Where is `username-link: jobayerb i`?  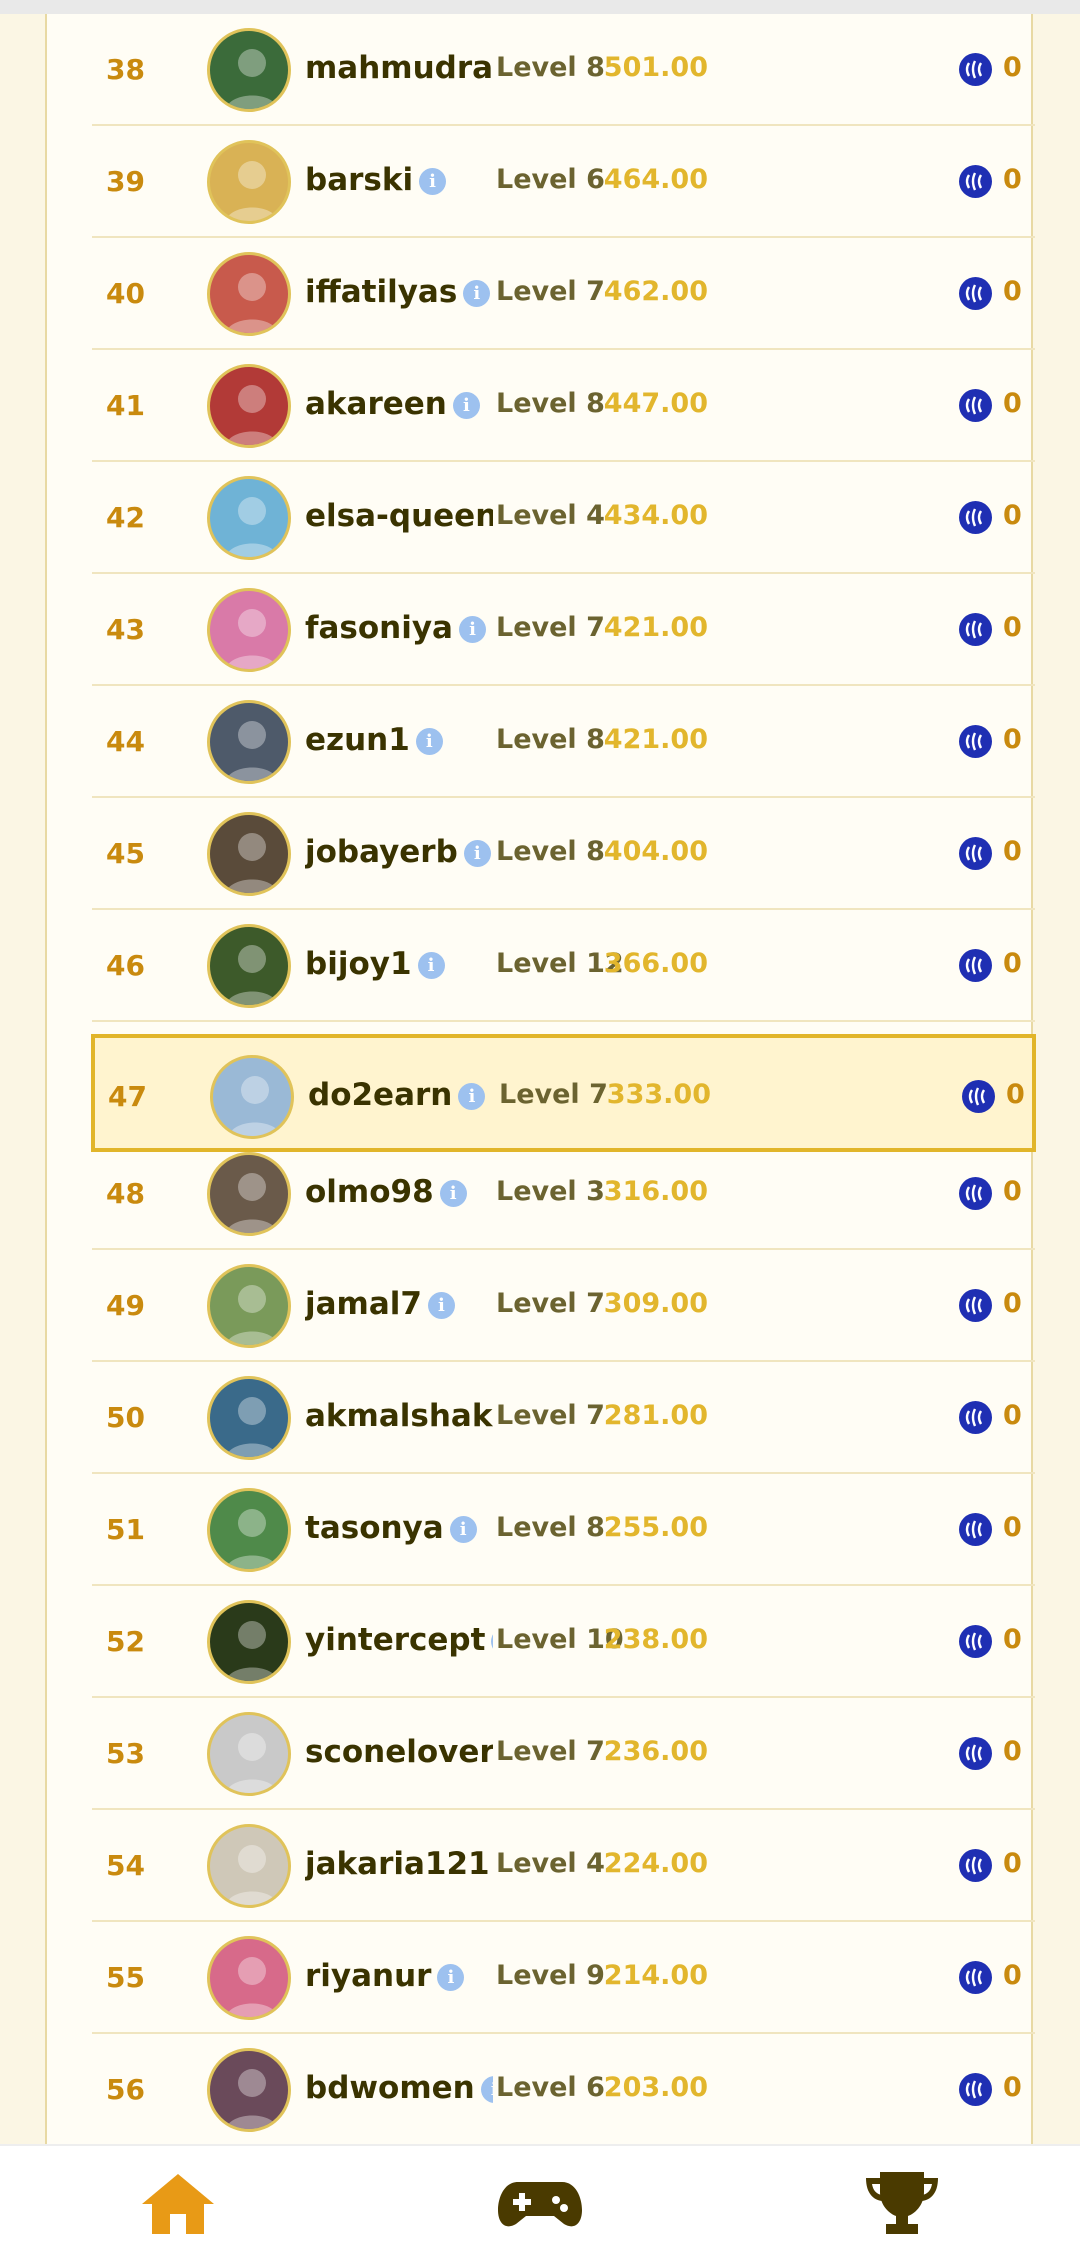 username-link: jobayerb i is located at coordinates (399, 852).